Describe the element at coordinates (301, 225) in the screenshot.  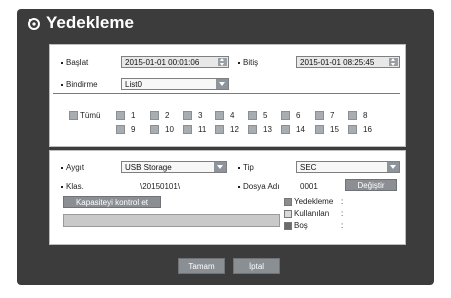
I see `legend-label: Boş` at that location.